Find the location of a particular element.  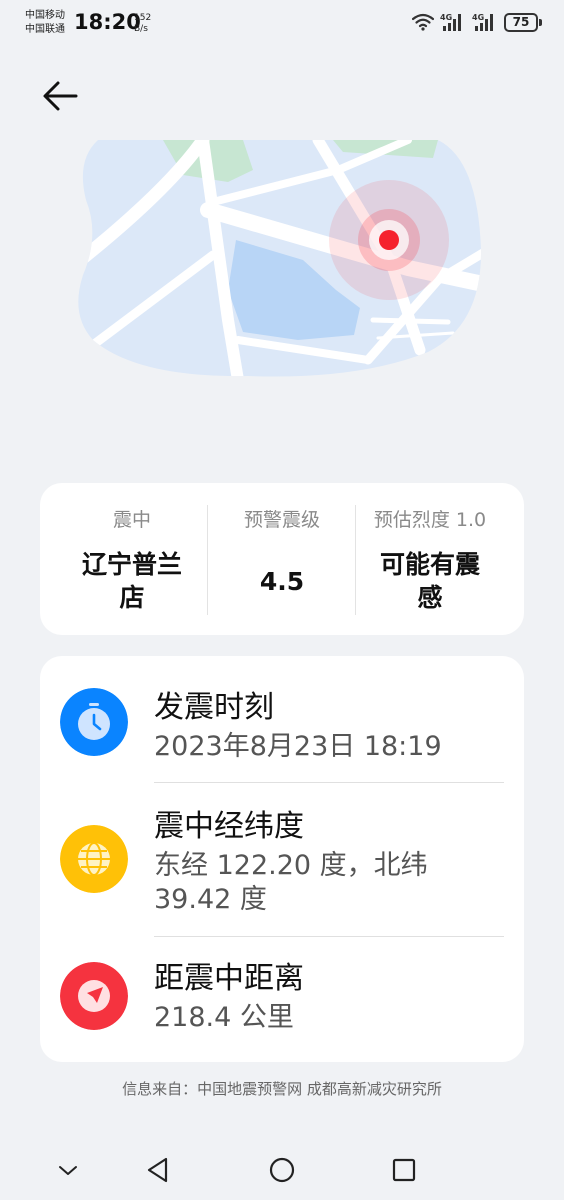

detail-value-distance: 218.4 公里 is located at coordinates (224, 1017).